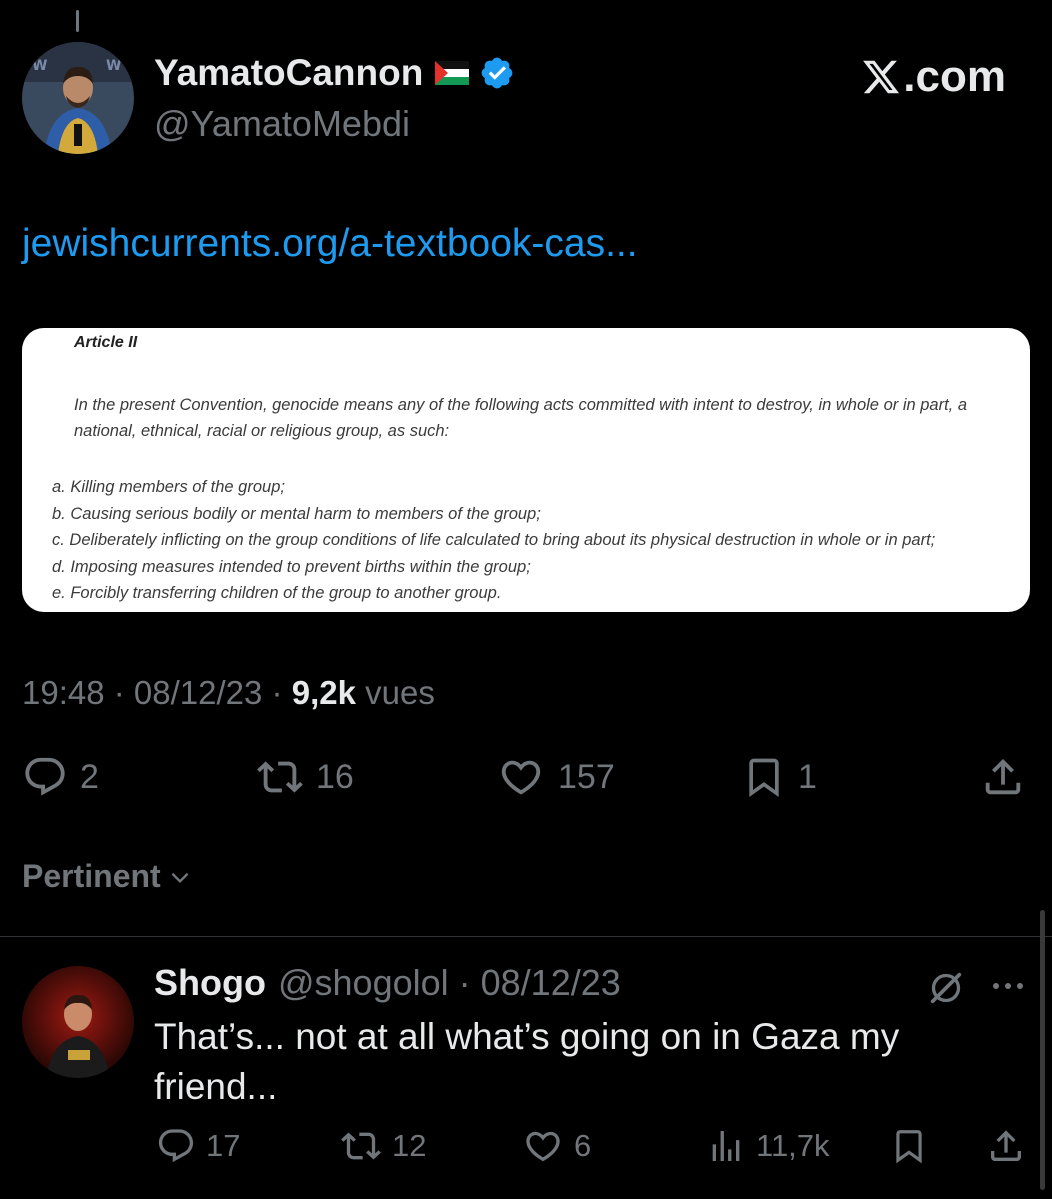 This screenshot has height=1199, width=1052. I want to click on bookmark-button: 1, so click(779, 777).